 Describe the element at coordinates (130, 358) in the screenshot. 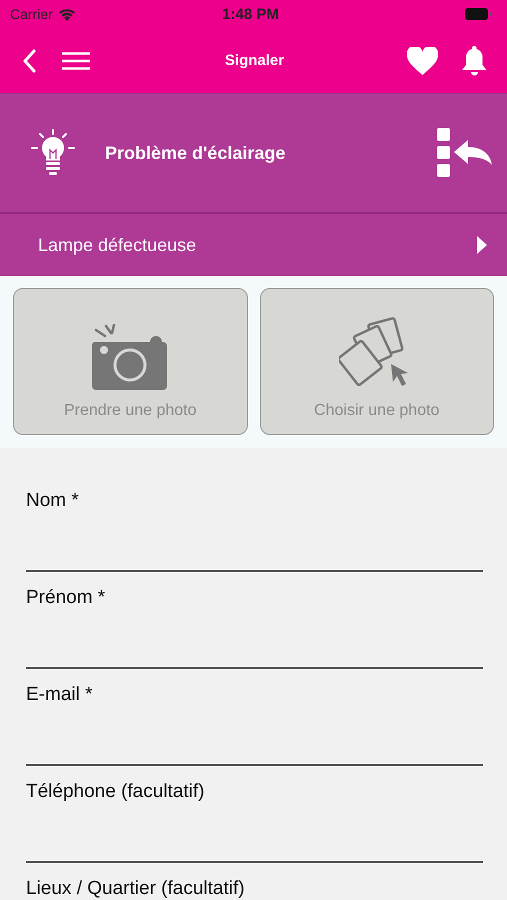

I see `camera-icon` at that location.